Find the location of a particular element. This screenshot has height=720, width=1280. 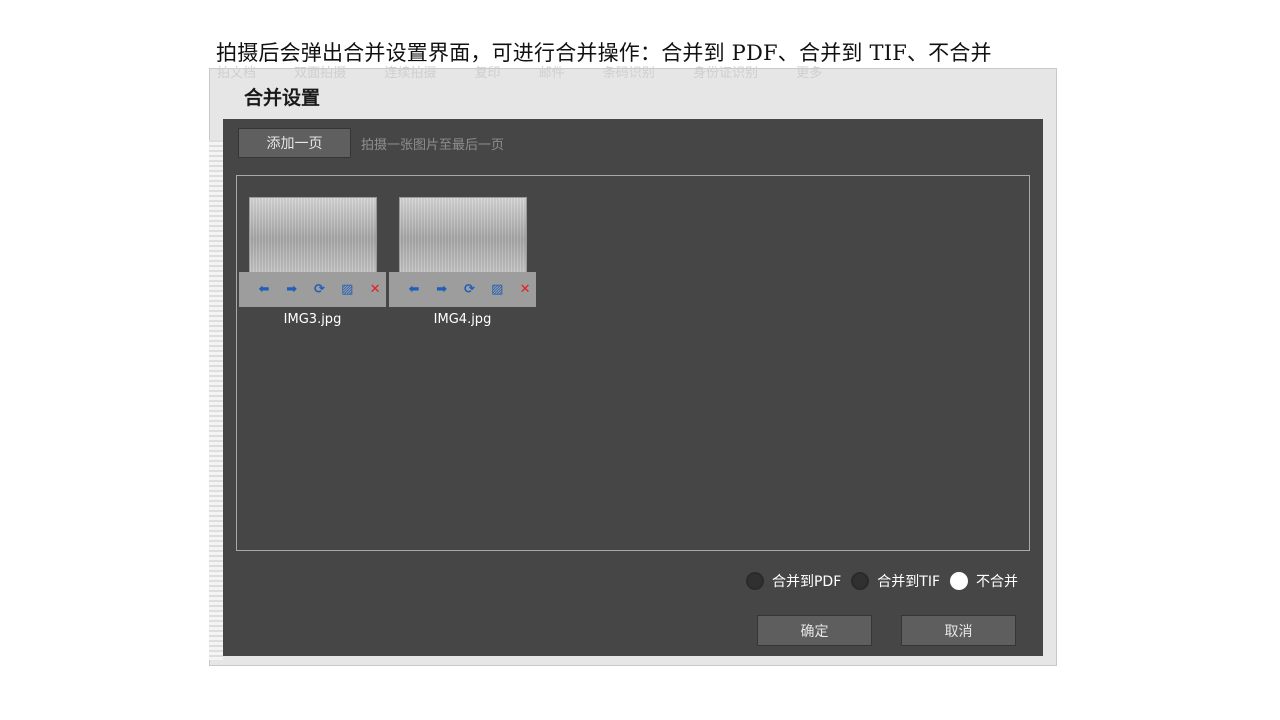

background-tab: 复印 is located at coordinates (487, 73).